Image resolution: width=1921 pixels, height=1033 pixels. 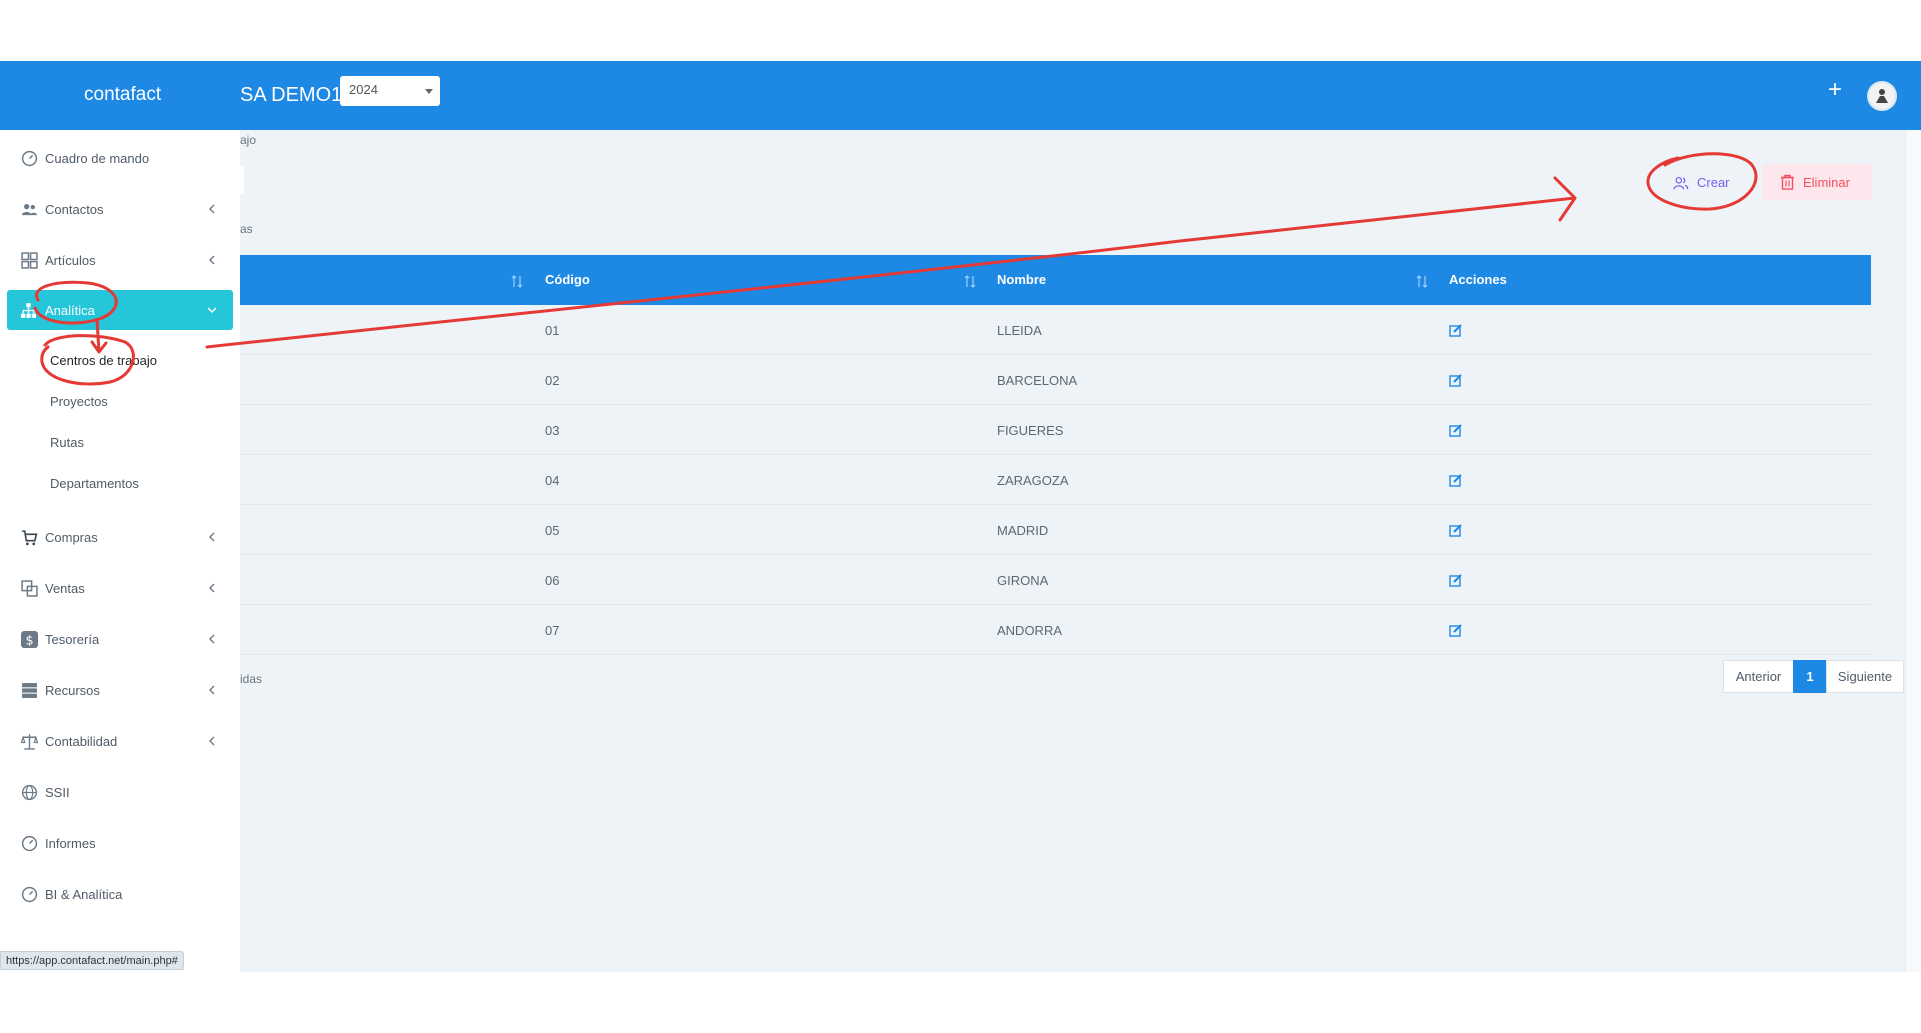 What do you see at coordinates (1810, 676) in the screenshot?
I see `pagination-page-button: 1` at bounding box center [1810, 676].